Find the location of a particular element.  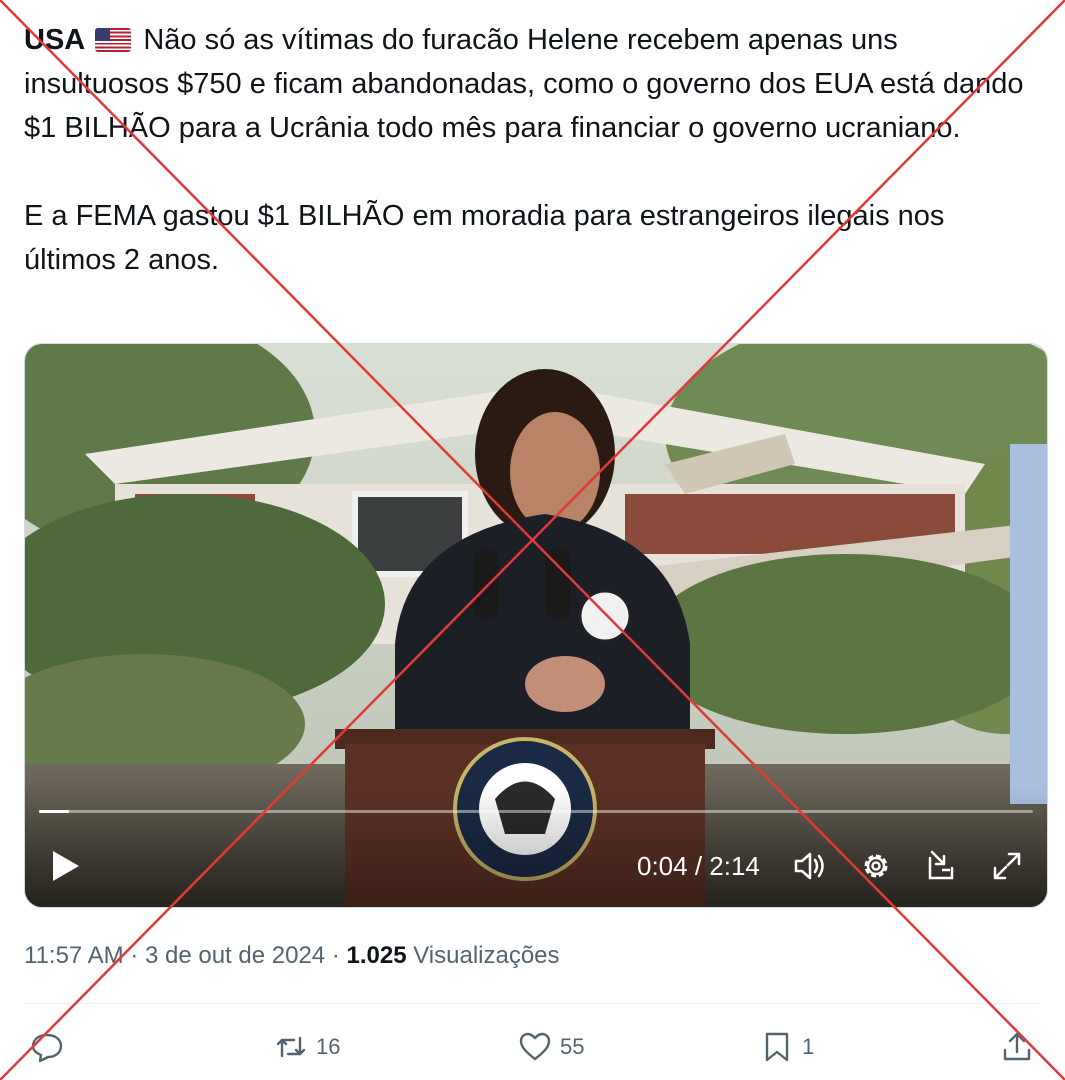

author-tag: USA is located at coordinates (55, 40).